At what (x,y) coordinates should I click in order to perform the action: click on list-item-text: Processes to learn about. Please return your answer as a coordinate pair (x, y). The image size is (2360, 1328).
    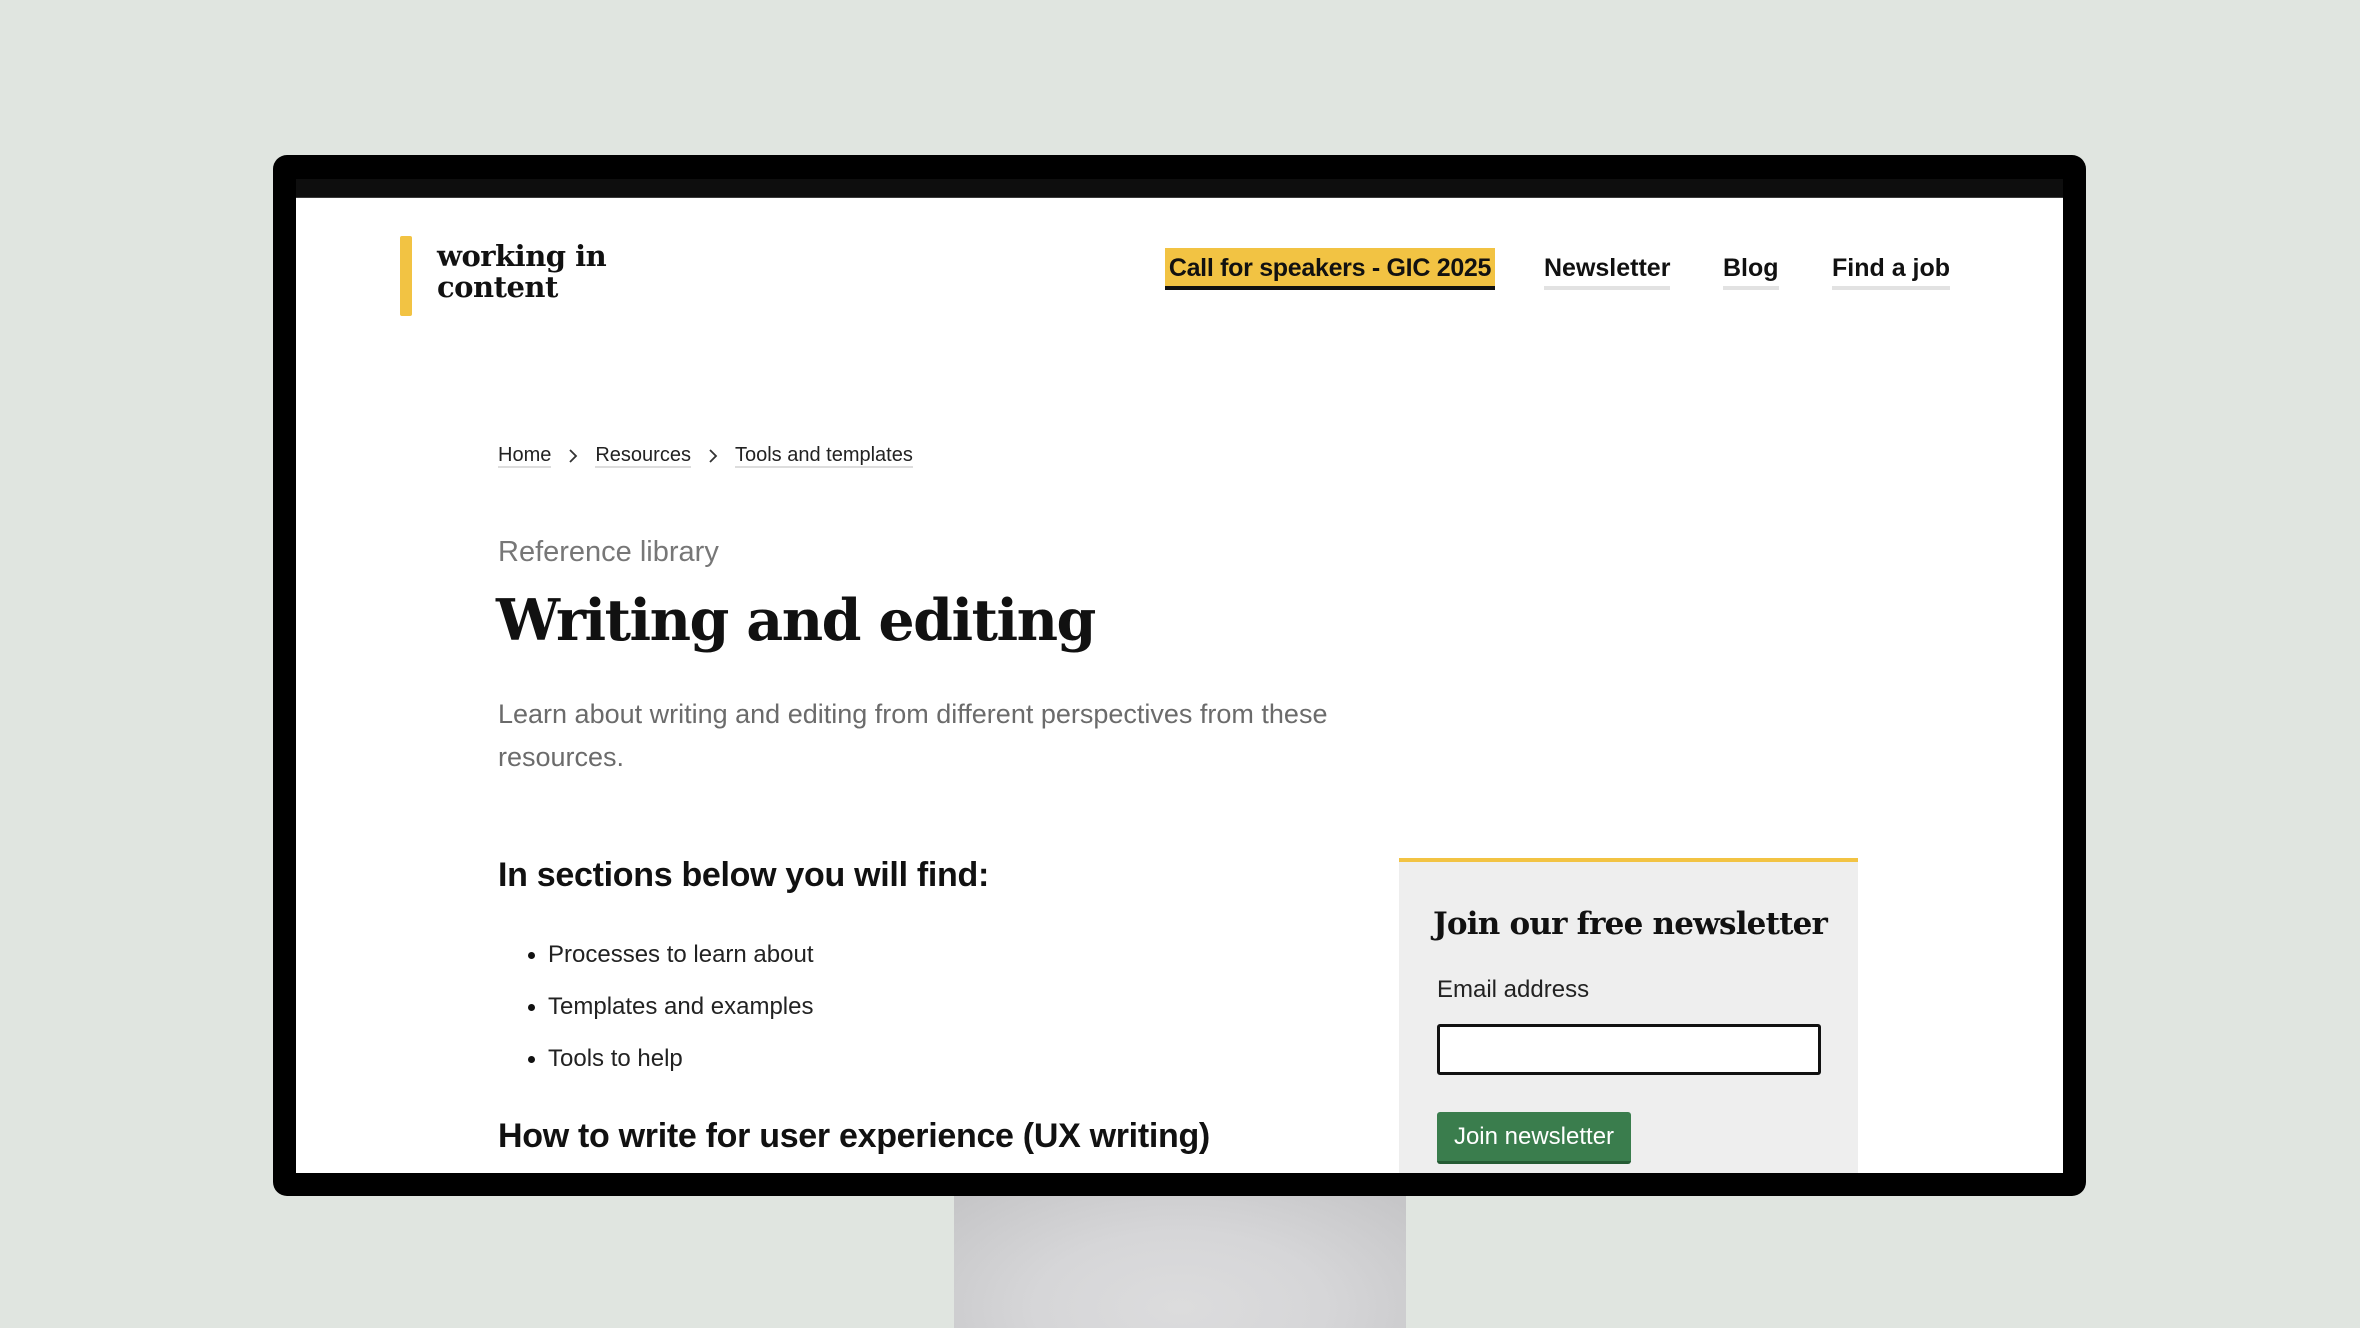
    Looking at the image, I should click on (681, 954).